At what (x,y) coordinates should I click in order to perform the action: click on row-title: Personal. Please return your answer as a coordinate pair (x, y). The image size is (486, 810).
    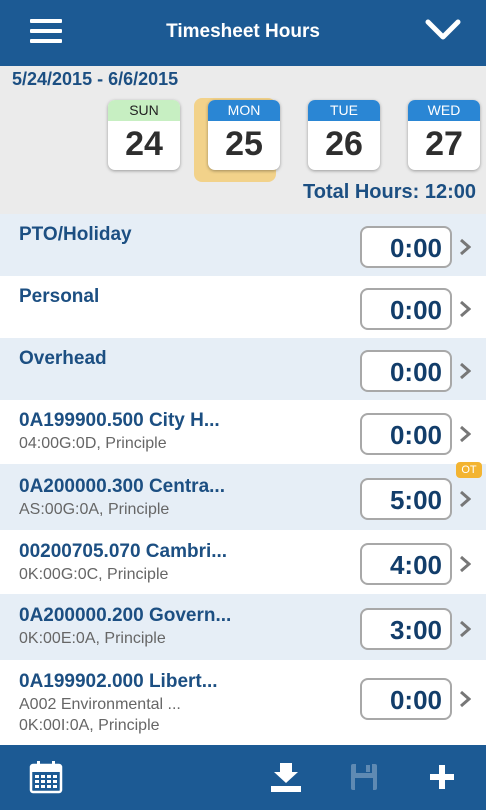
    Looking at the image, I should click on (59, 296).